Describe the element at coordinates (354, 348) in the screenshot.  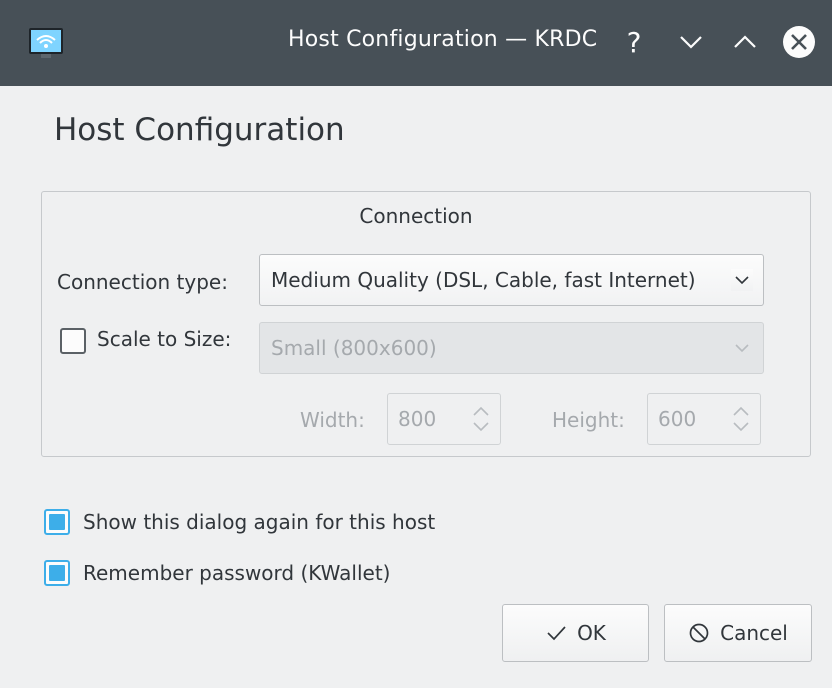
I see `scale-size-value: Small (800x600)` at that location.